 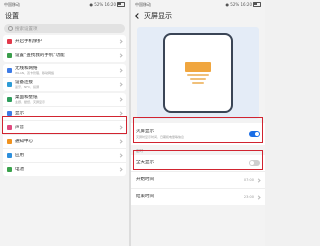 I want to click on item-label: 电池, so click(x=19, y=169).